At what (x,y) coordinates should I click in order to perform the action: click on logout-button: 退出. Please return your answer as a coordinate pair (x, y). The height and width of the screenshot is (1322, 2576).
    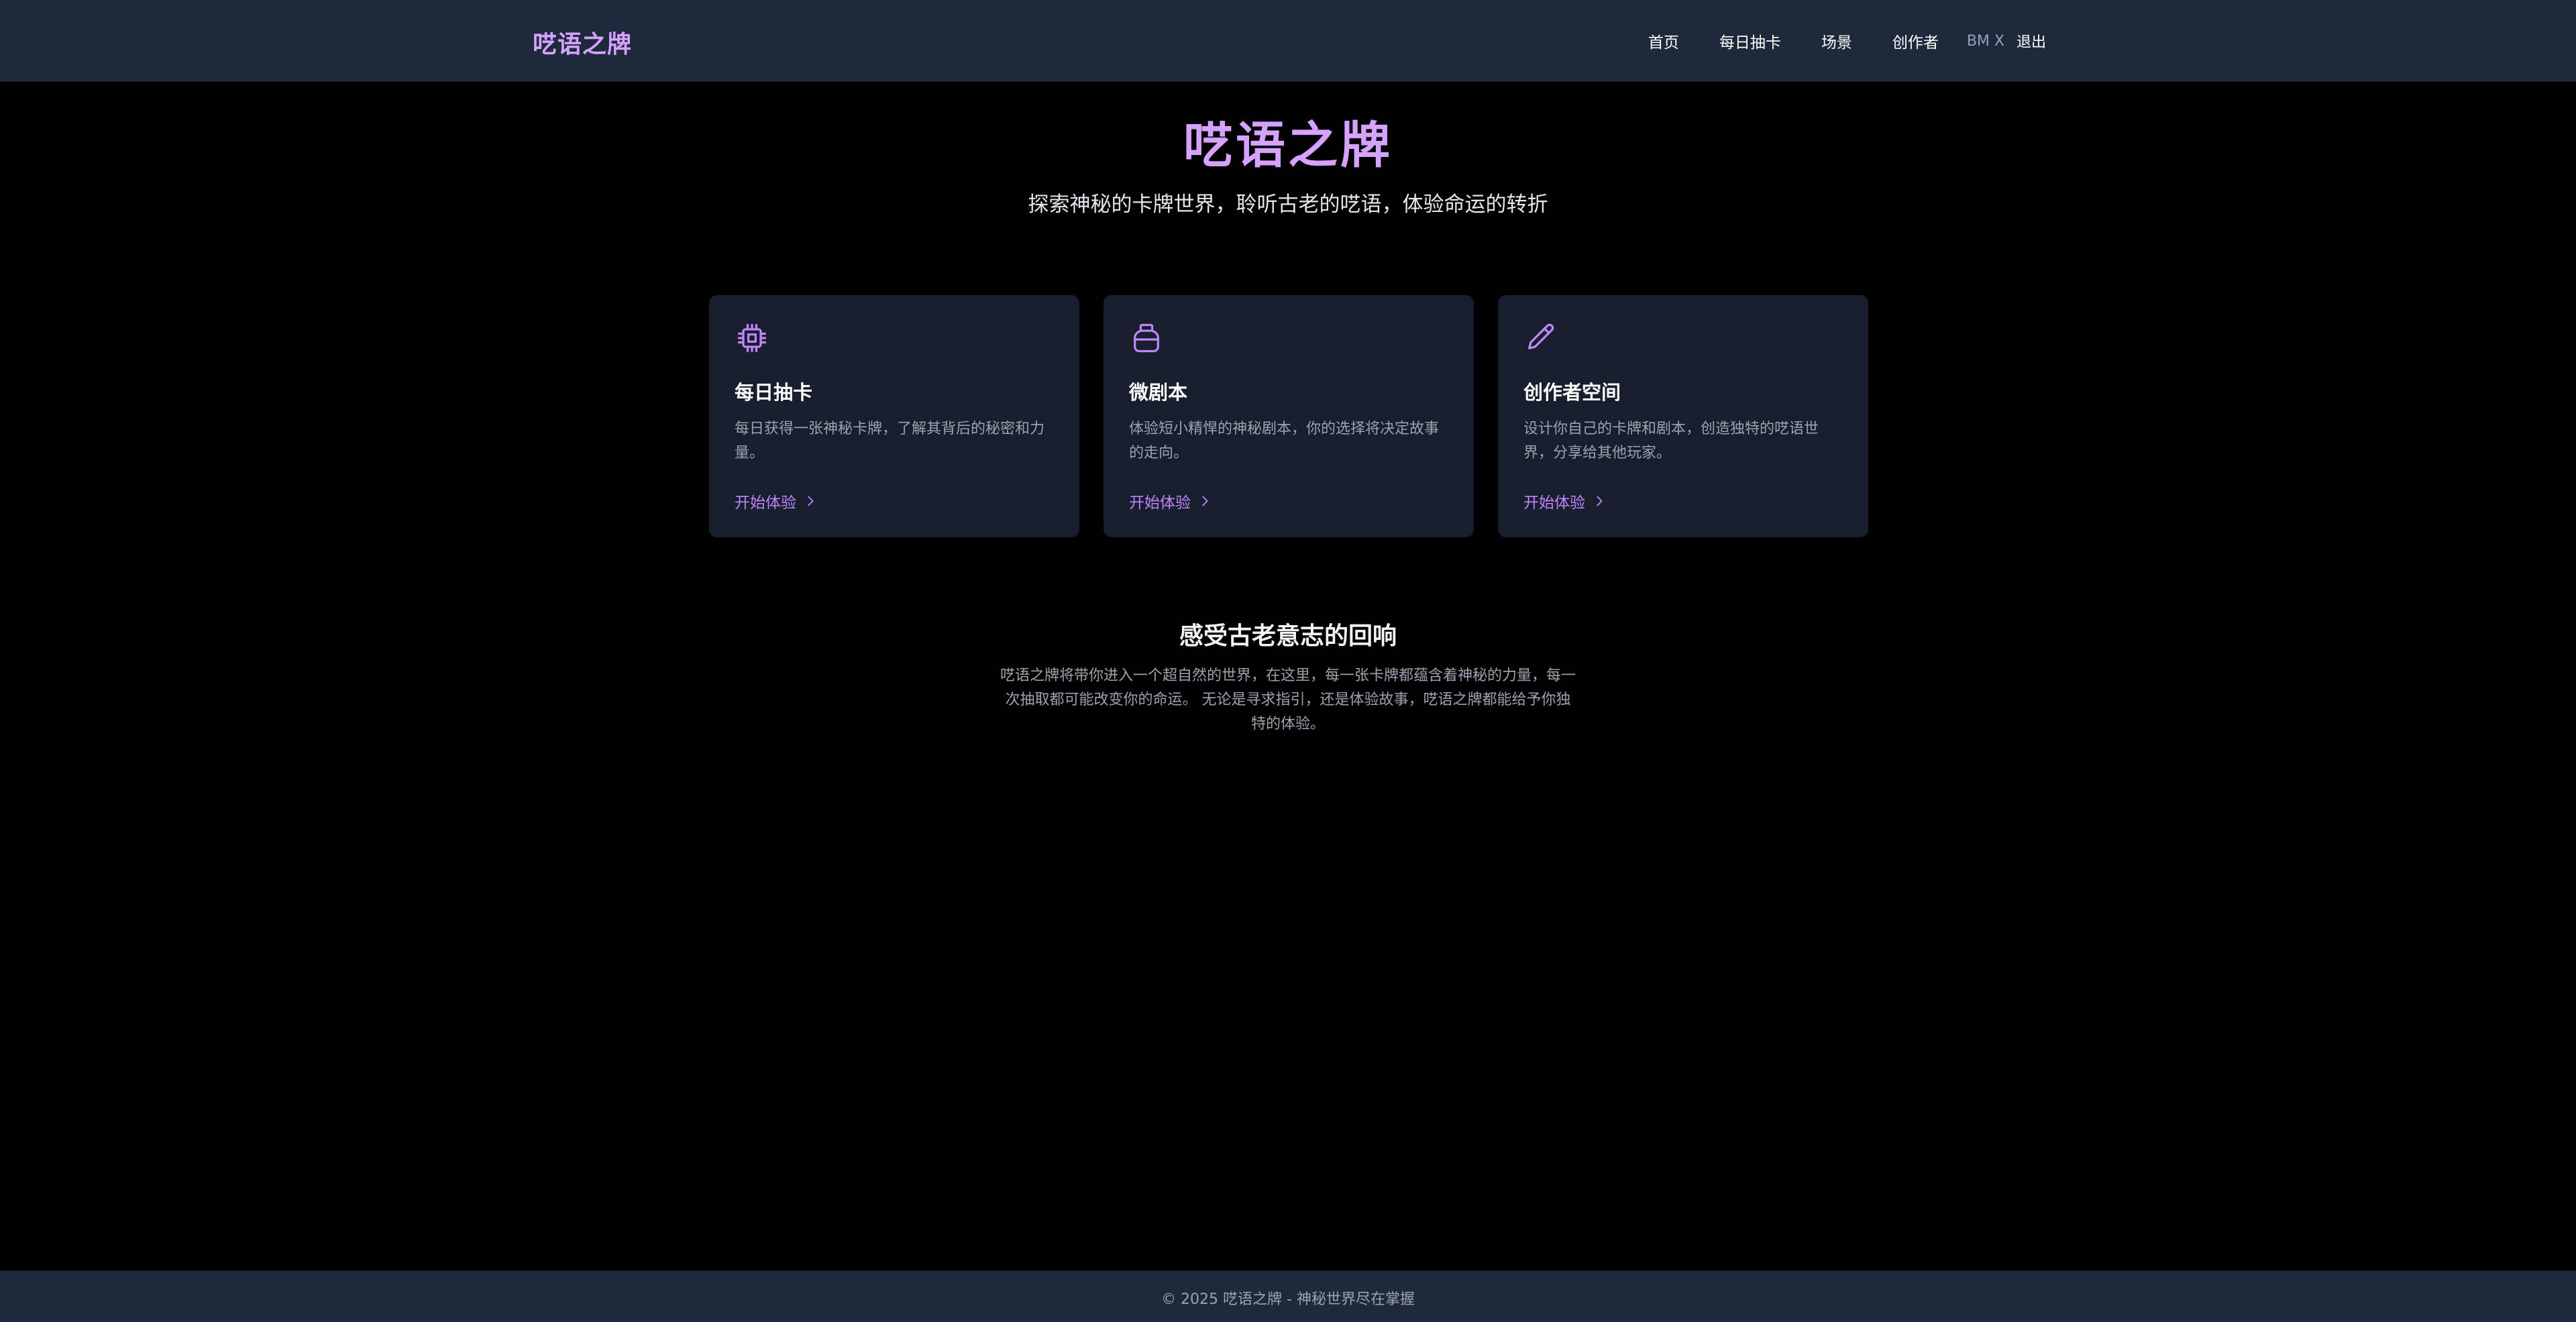
    Looking at the image, I should click on (2031, 41).